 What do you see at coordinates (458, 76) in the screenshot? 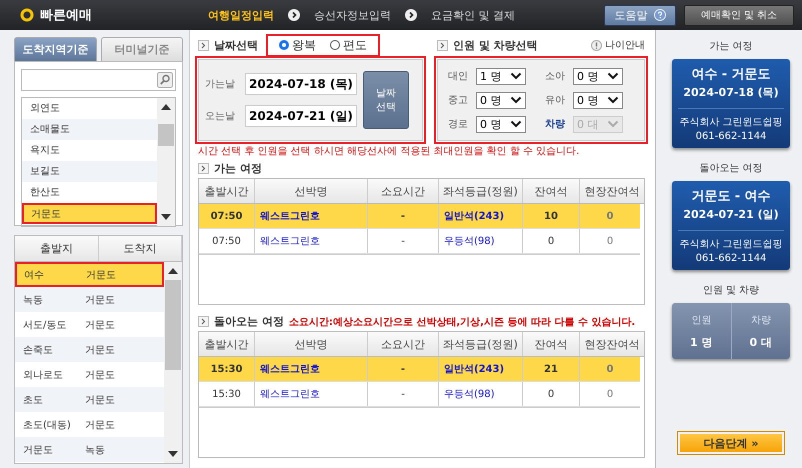
I see `field-label: 대인` at bounding box center [458, 76].